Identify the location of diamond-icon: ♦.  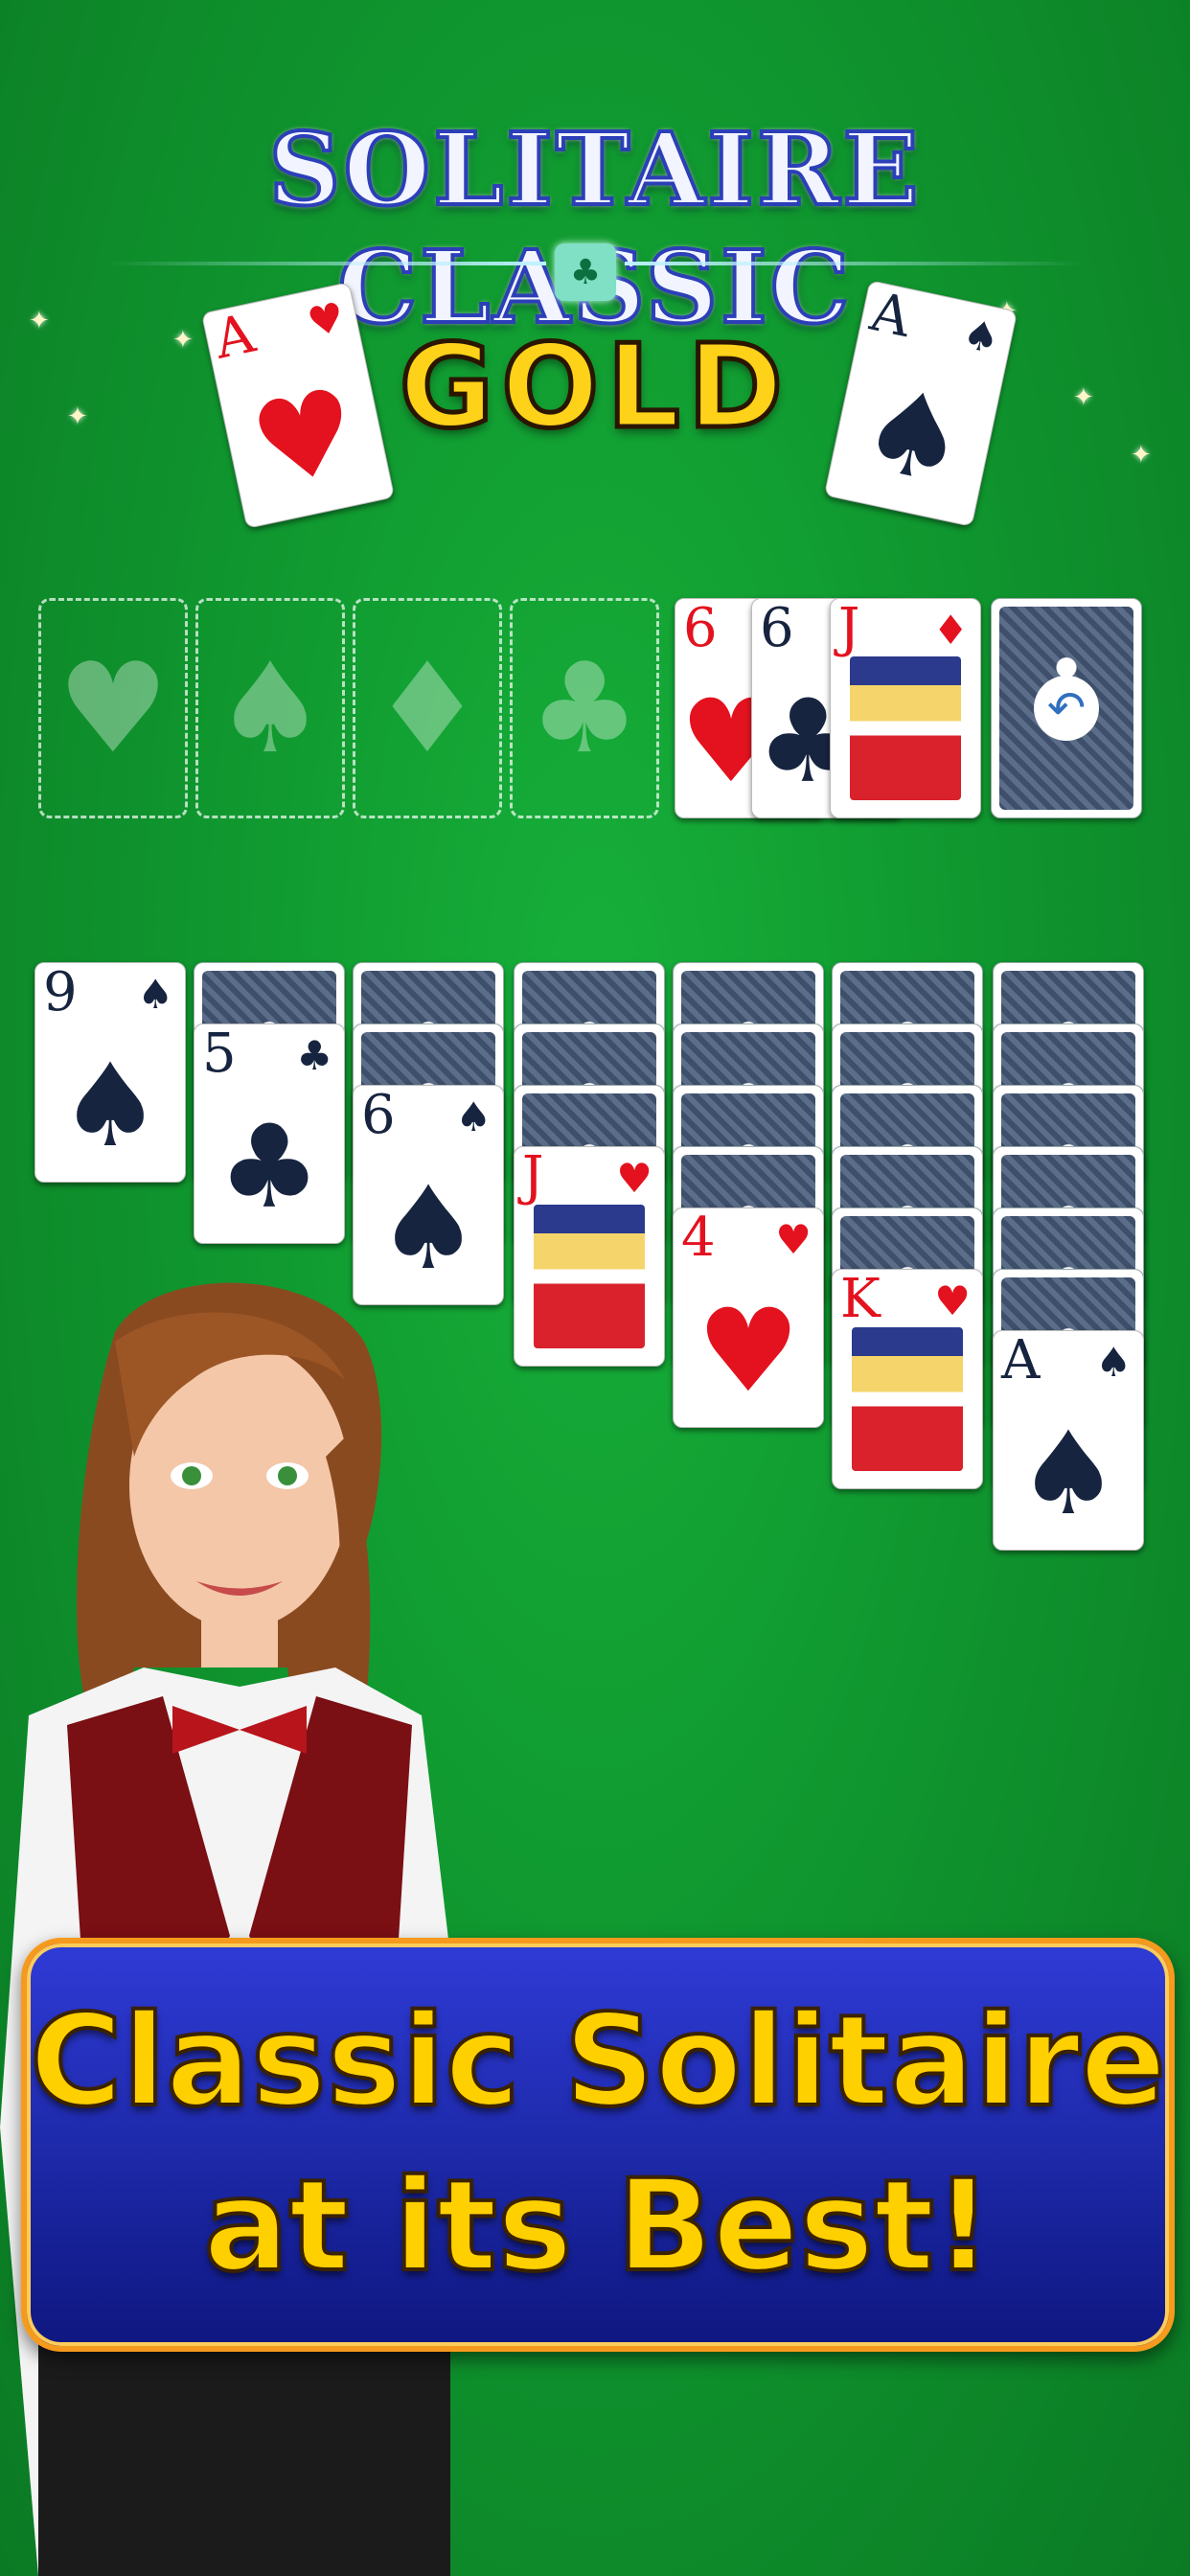
(428, 708).